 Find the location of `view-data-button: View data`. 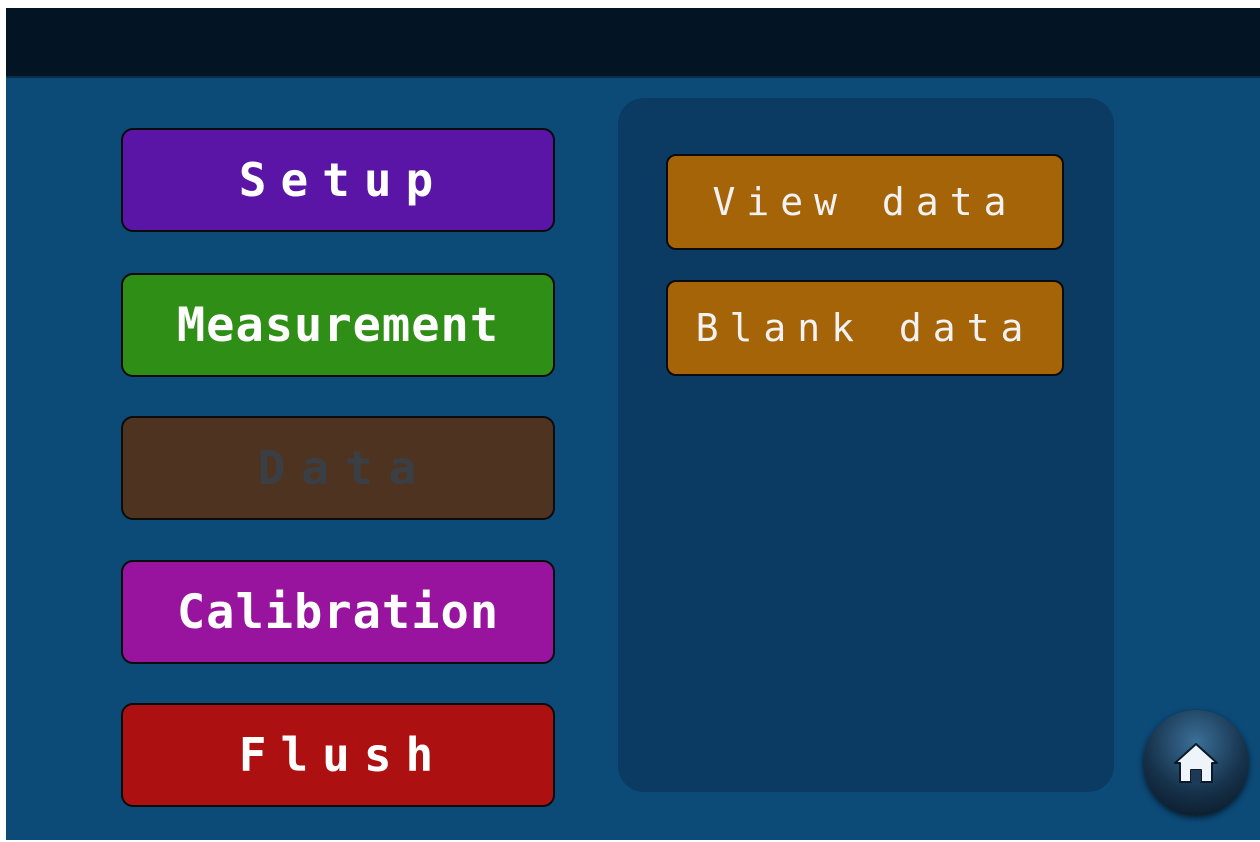

view-data-button: View data is located at coordinates (865, 202).